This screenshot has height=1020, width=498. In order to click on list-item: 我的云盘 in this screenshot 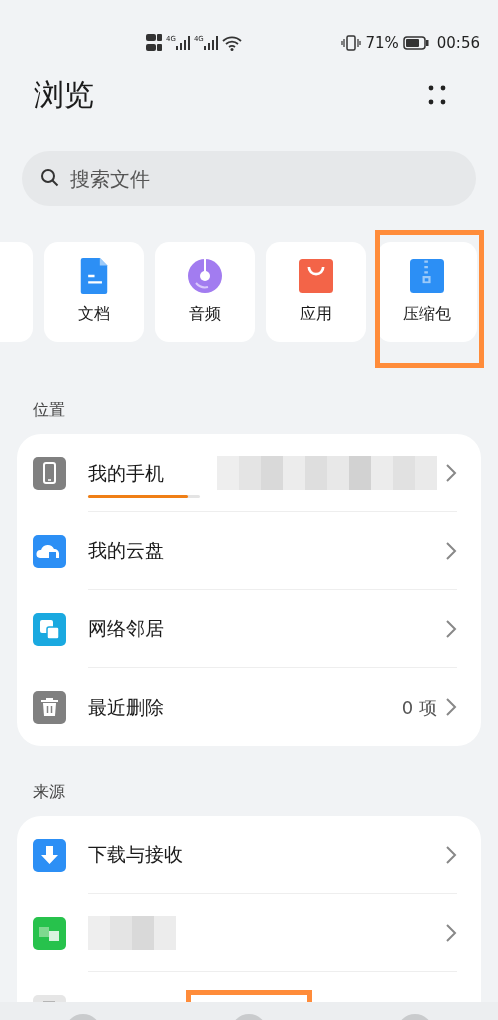, I will do `click(249, 551)`.